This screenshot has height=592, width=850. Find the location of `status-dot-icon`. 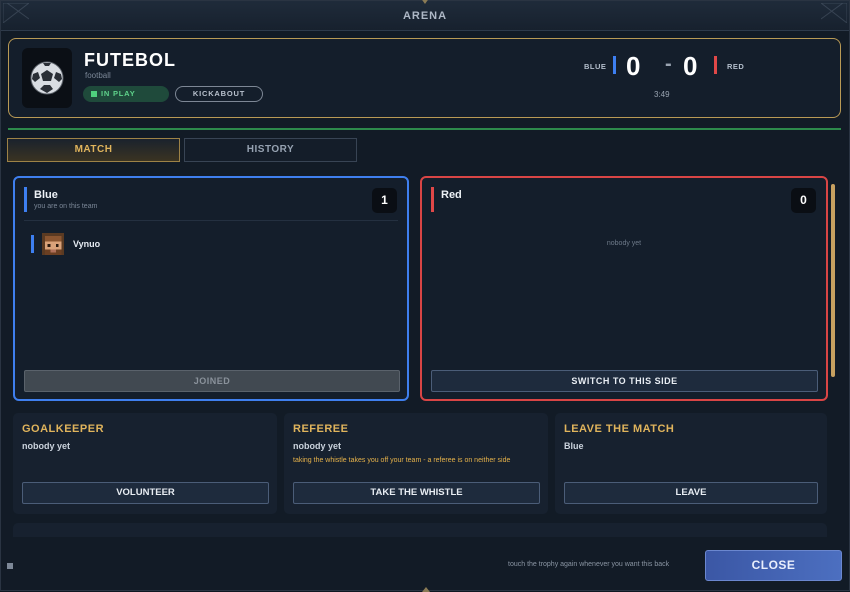

status-dot-icon is located at coordinates (94, 93).